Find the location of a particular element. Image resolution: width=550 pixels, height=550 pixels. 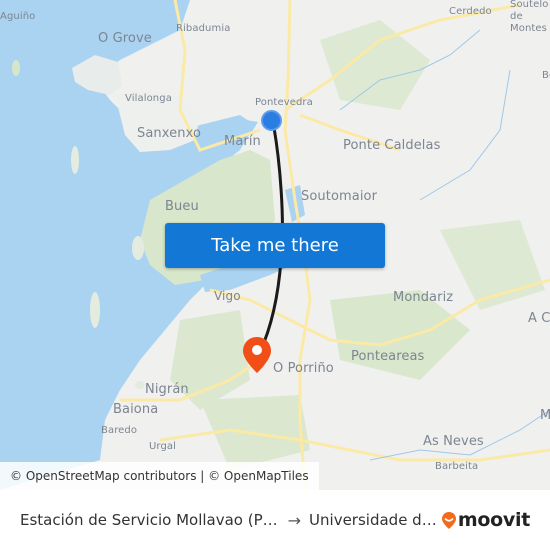

place-label: Soutomaior is located at coordinates (339, 196).